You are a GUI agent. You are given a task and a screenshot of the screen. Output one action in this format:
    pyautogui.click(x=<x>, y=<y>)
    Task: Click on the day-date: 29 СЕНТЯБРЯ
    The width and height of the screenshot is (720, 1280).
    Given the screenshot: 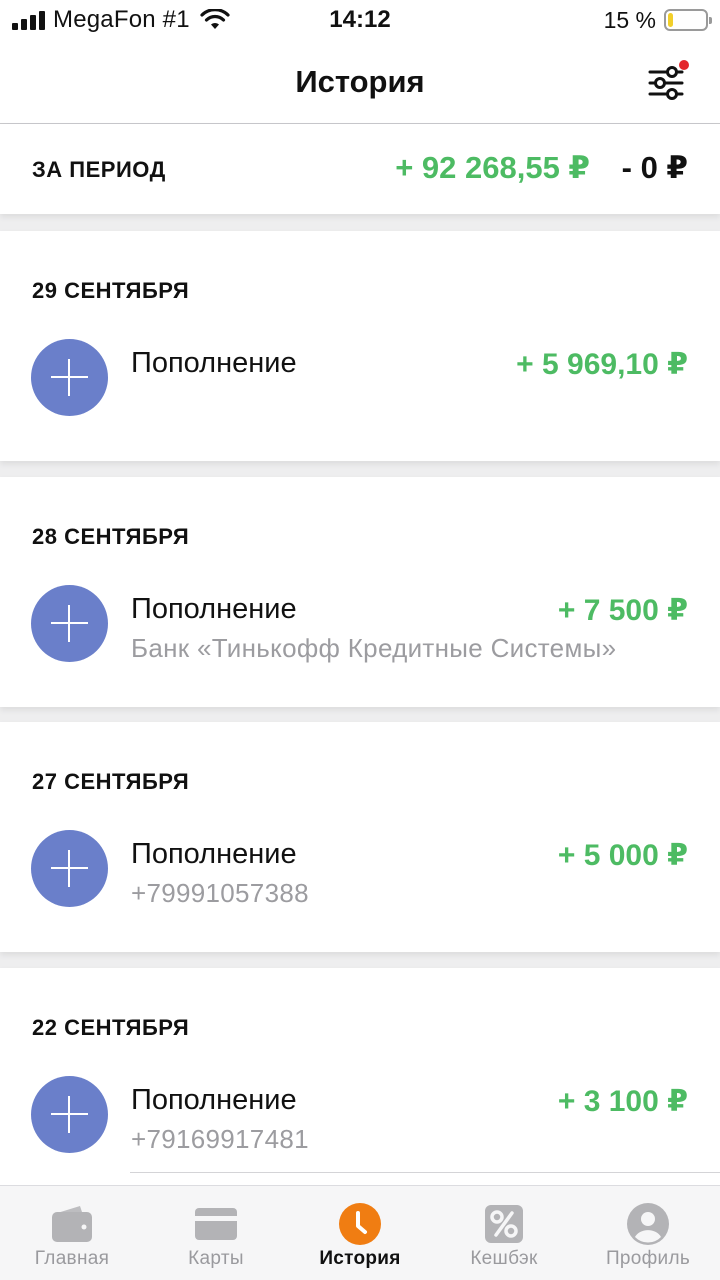 What is the action you would take?
    pyautogui.click(x=111, y=290)
    